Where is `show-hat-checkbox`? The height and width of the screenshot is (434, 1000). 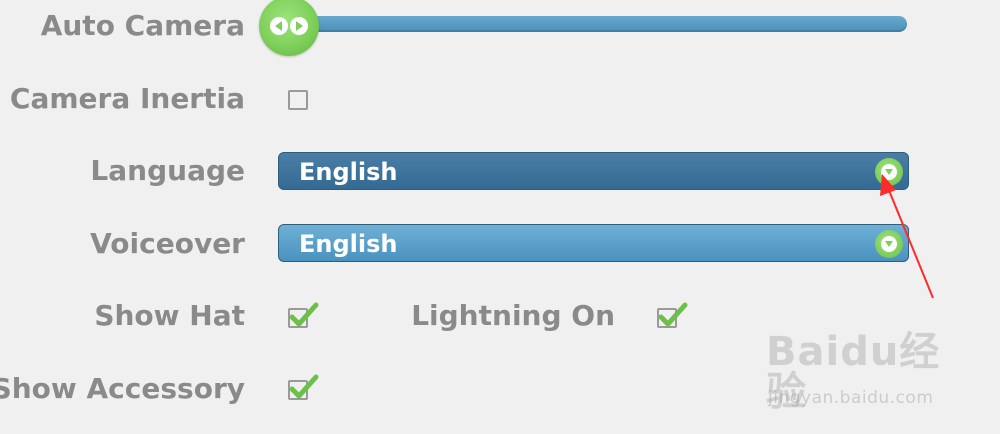 show-hat-checkbox is located at coordinates (303, 315).